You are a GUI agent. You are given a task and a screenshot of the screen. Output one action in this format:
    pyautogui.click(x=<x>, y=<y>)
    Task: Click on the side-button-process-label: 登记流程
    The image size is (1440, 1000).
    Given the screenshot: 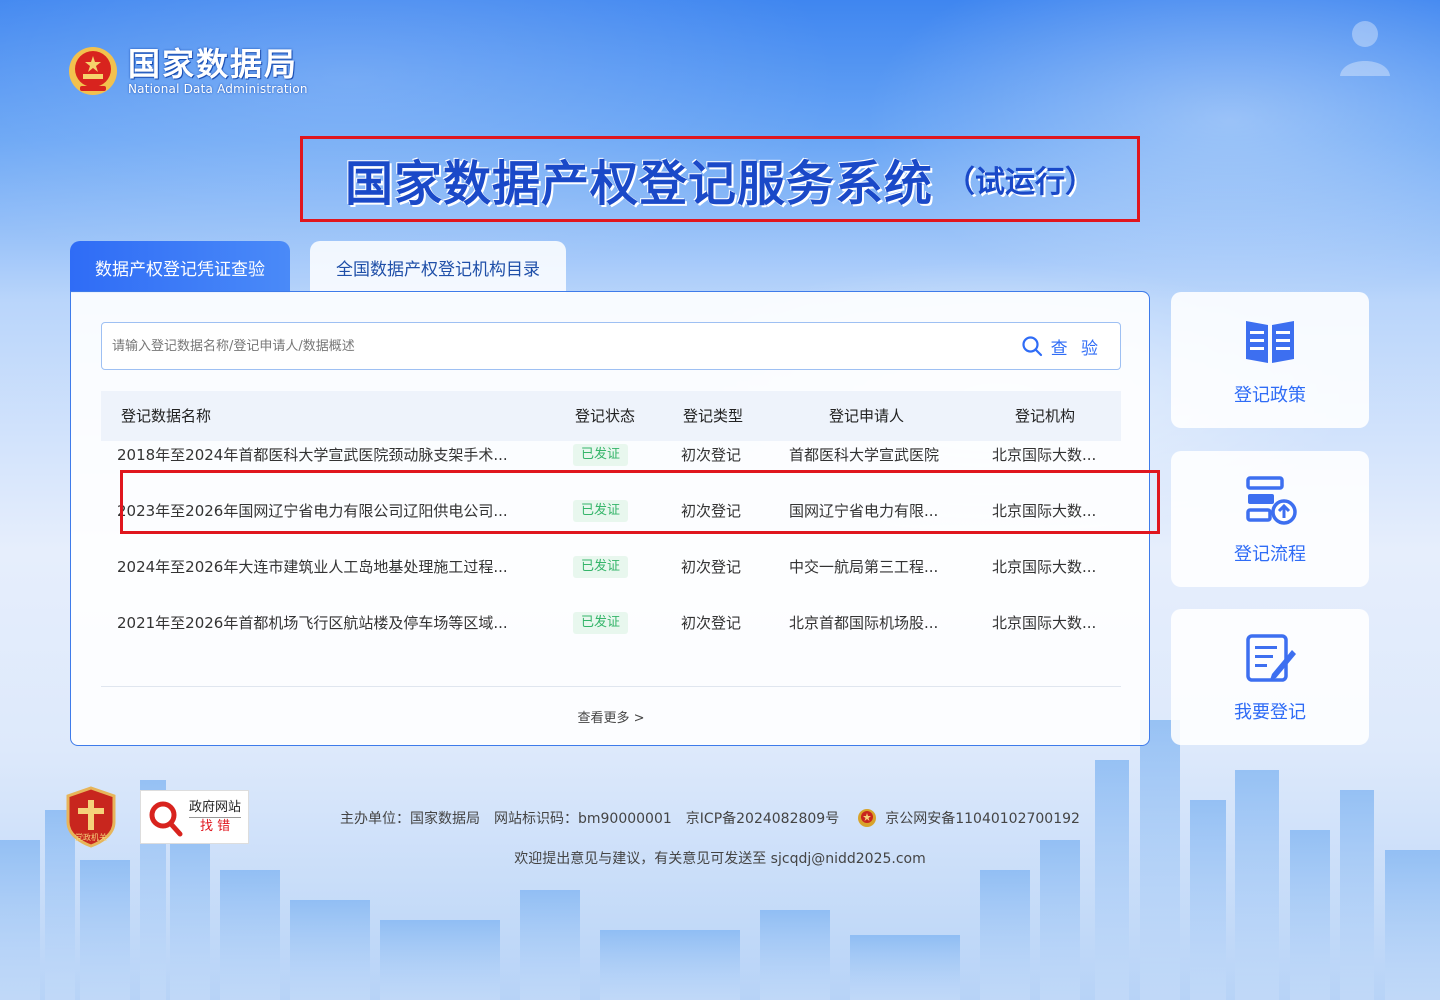 What is the action you would take?
    pyautogui.click(x=1270, y=554)
    